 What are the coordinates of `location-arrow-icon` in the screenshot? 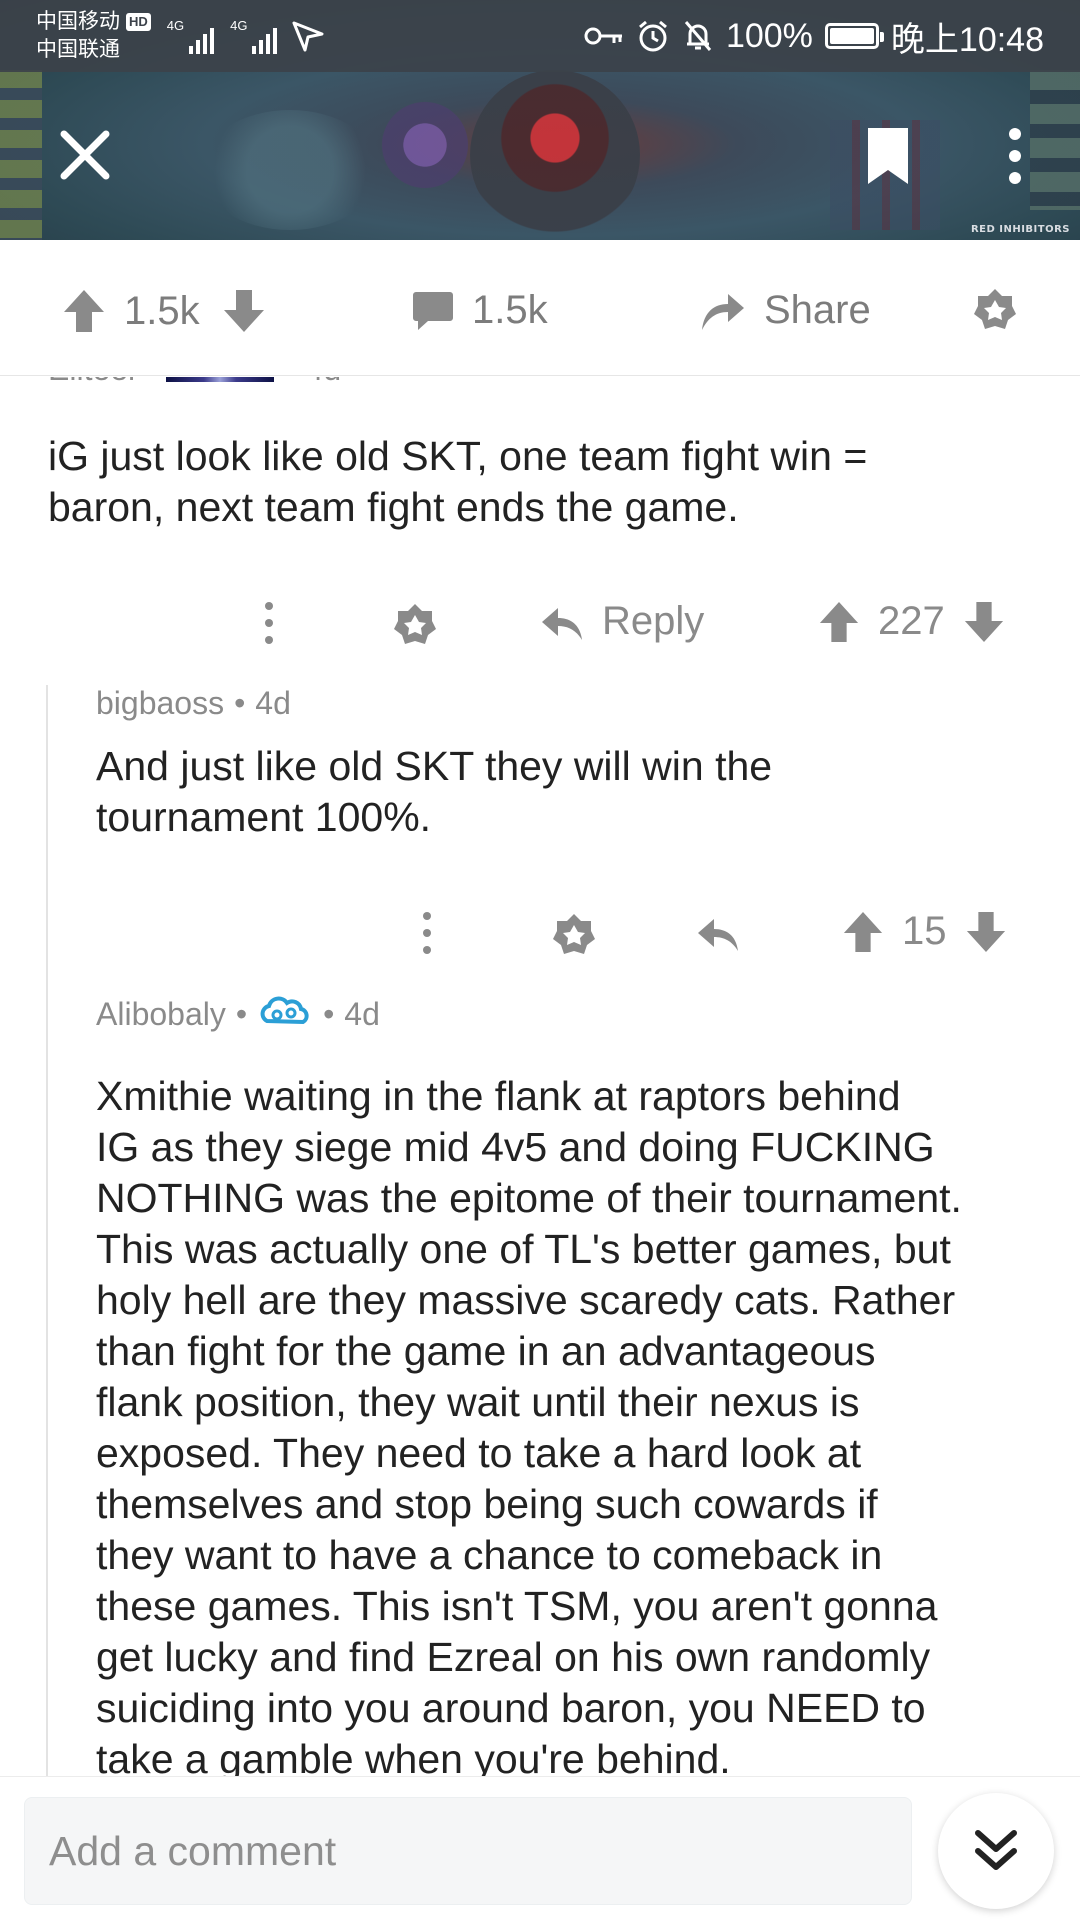 It's located at (308, 36).